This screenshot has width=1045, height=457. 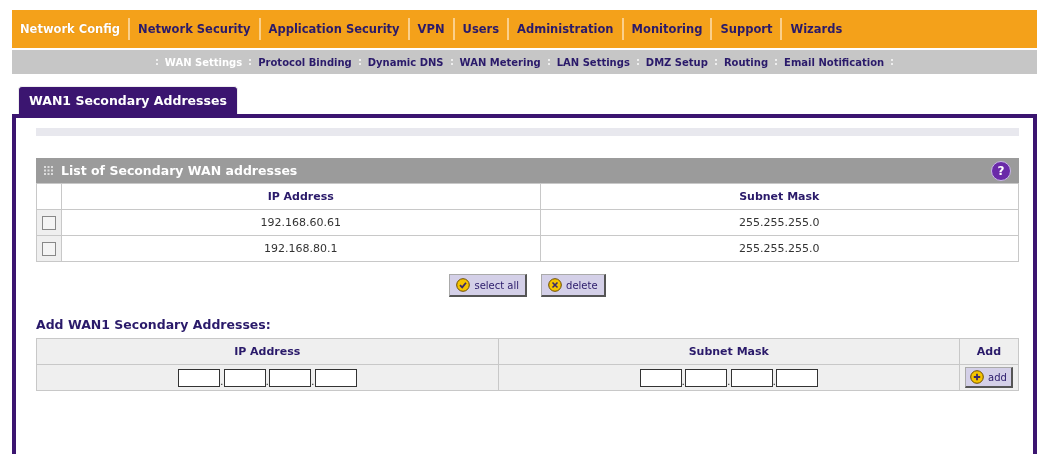 I want to click on grid-icon, so click(x=48, y=170).